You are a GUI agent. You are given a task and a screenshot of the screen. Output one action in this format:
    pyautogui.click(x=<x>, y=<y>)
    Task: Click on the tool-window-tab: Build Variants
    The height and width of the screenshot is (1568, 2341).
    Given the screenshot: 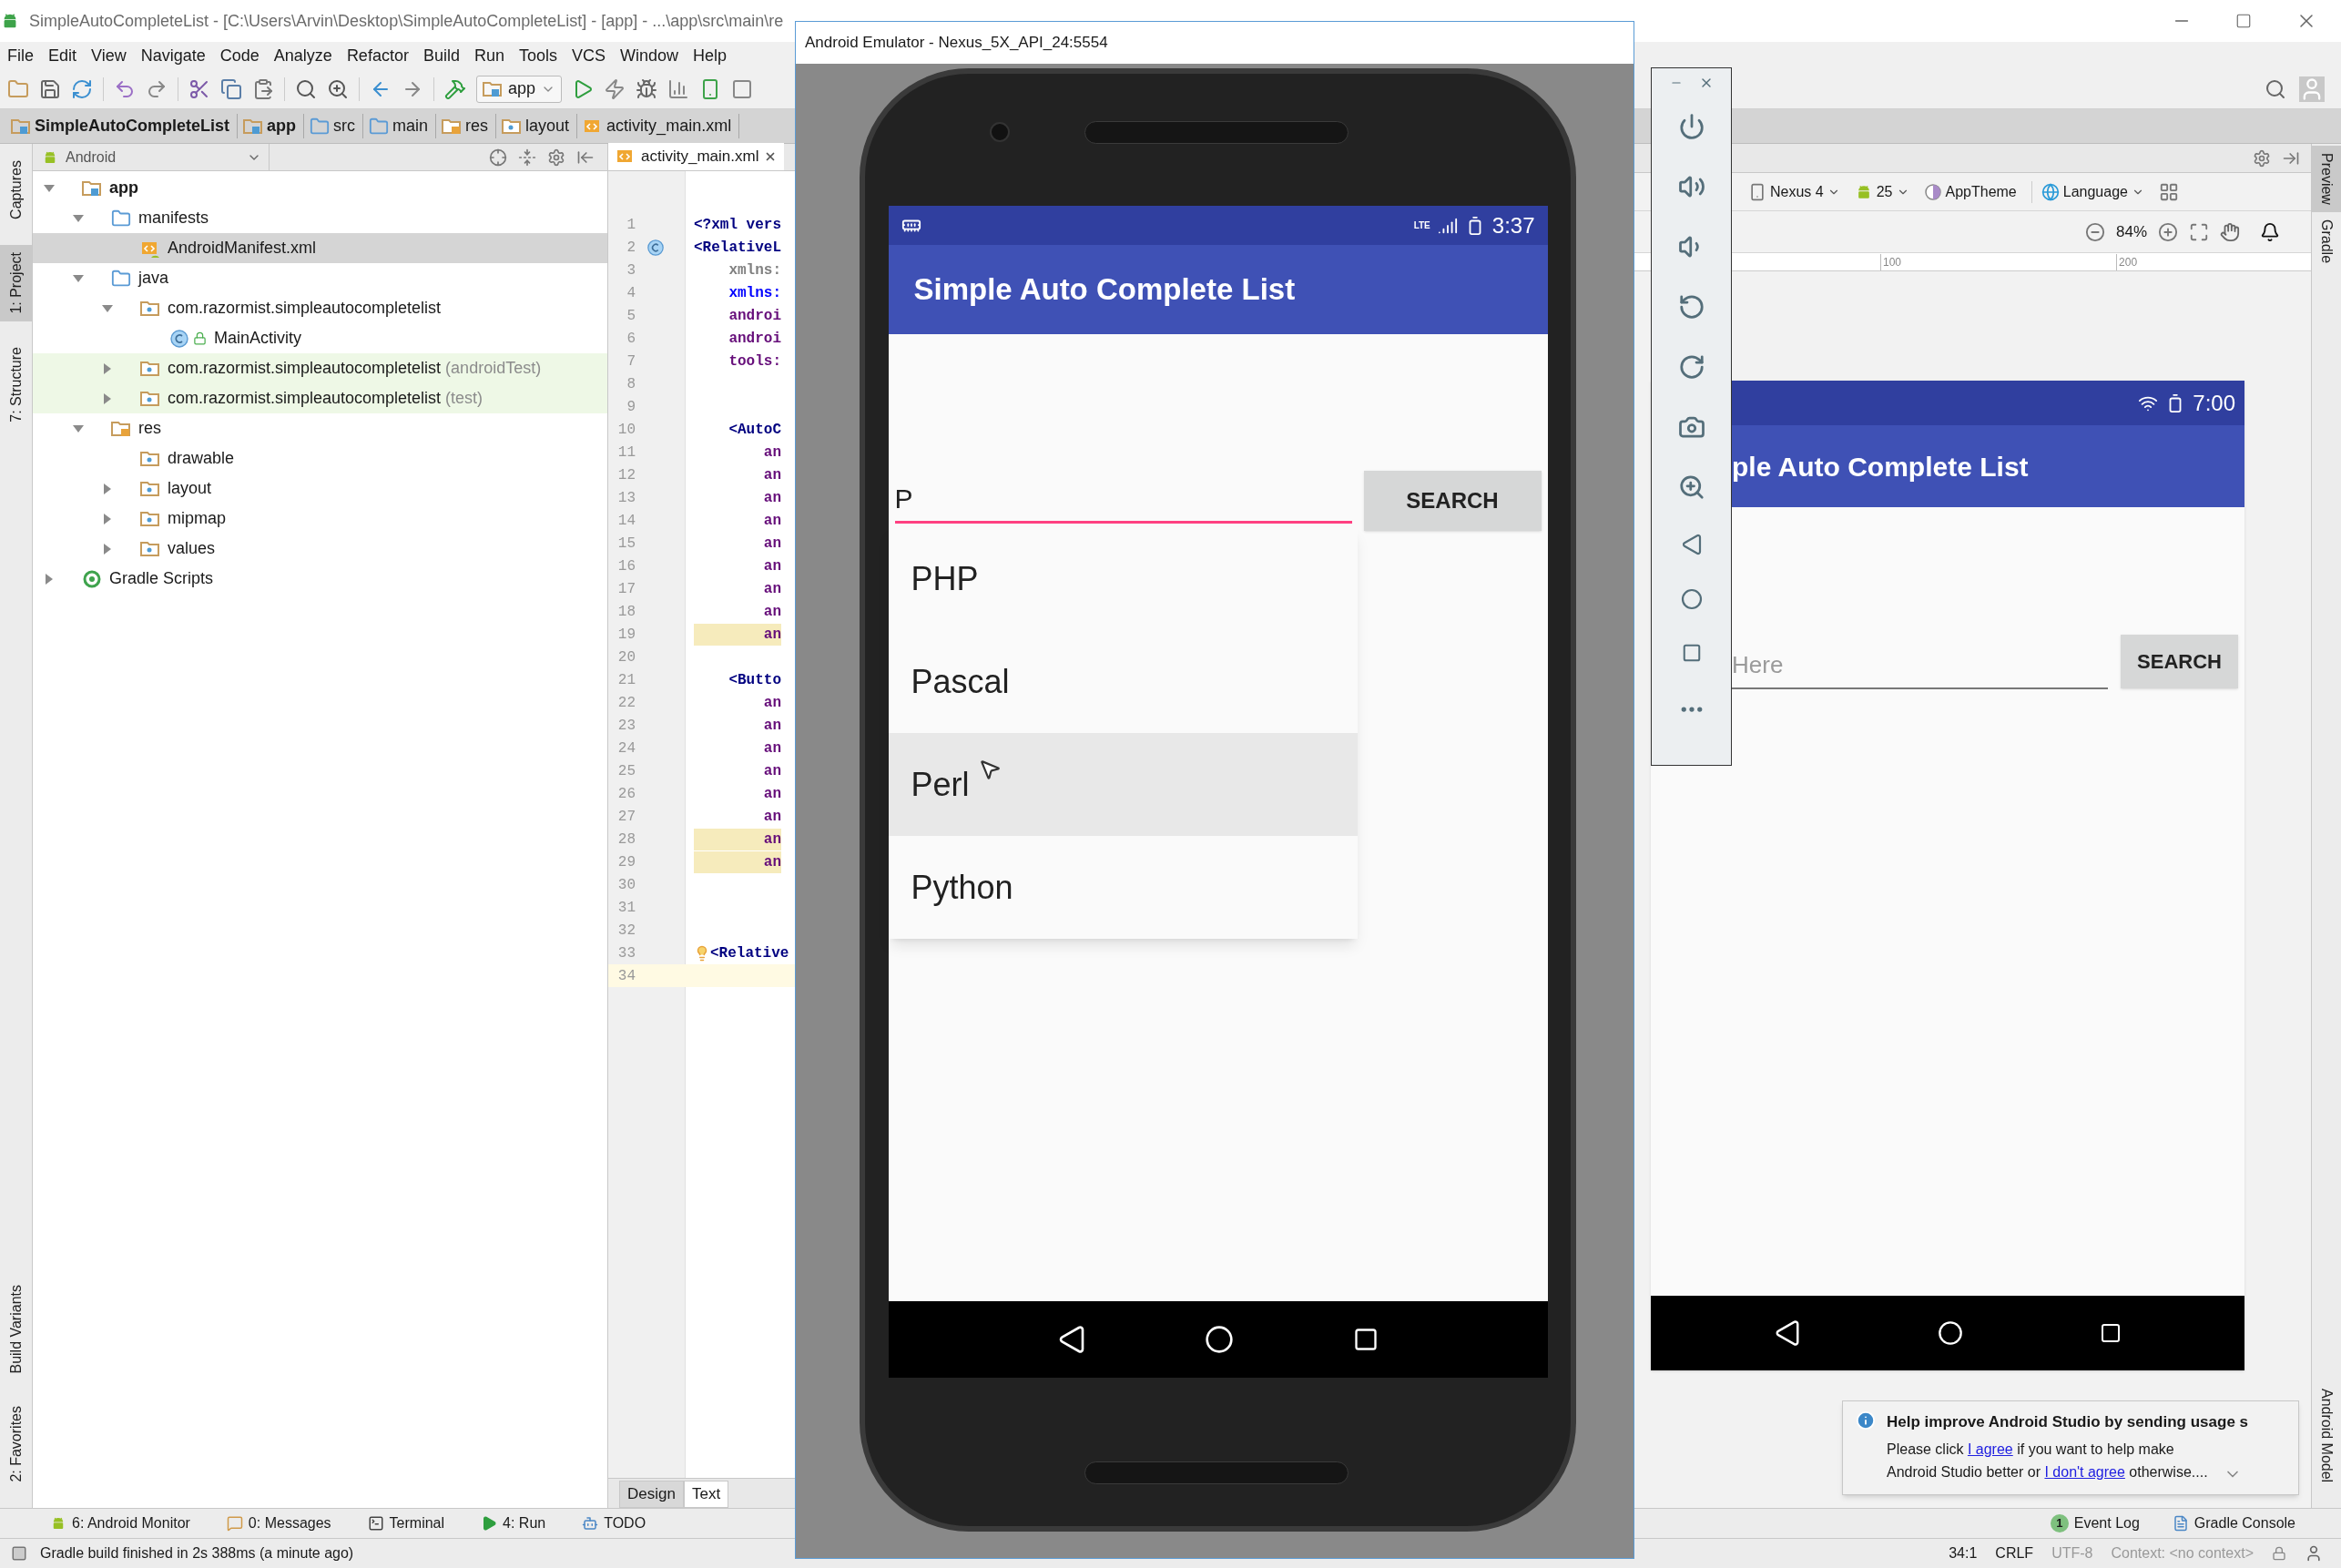 What is the action you would take?
    pyautogui.click(x=16, y=1329)
    